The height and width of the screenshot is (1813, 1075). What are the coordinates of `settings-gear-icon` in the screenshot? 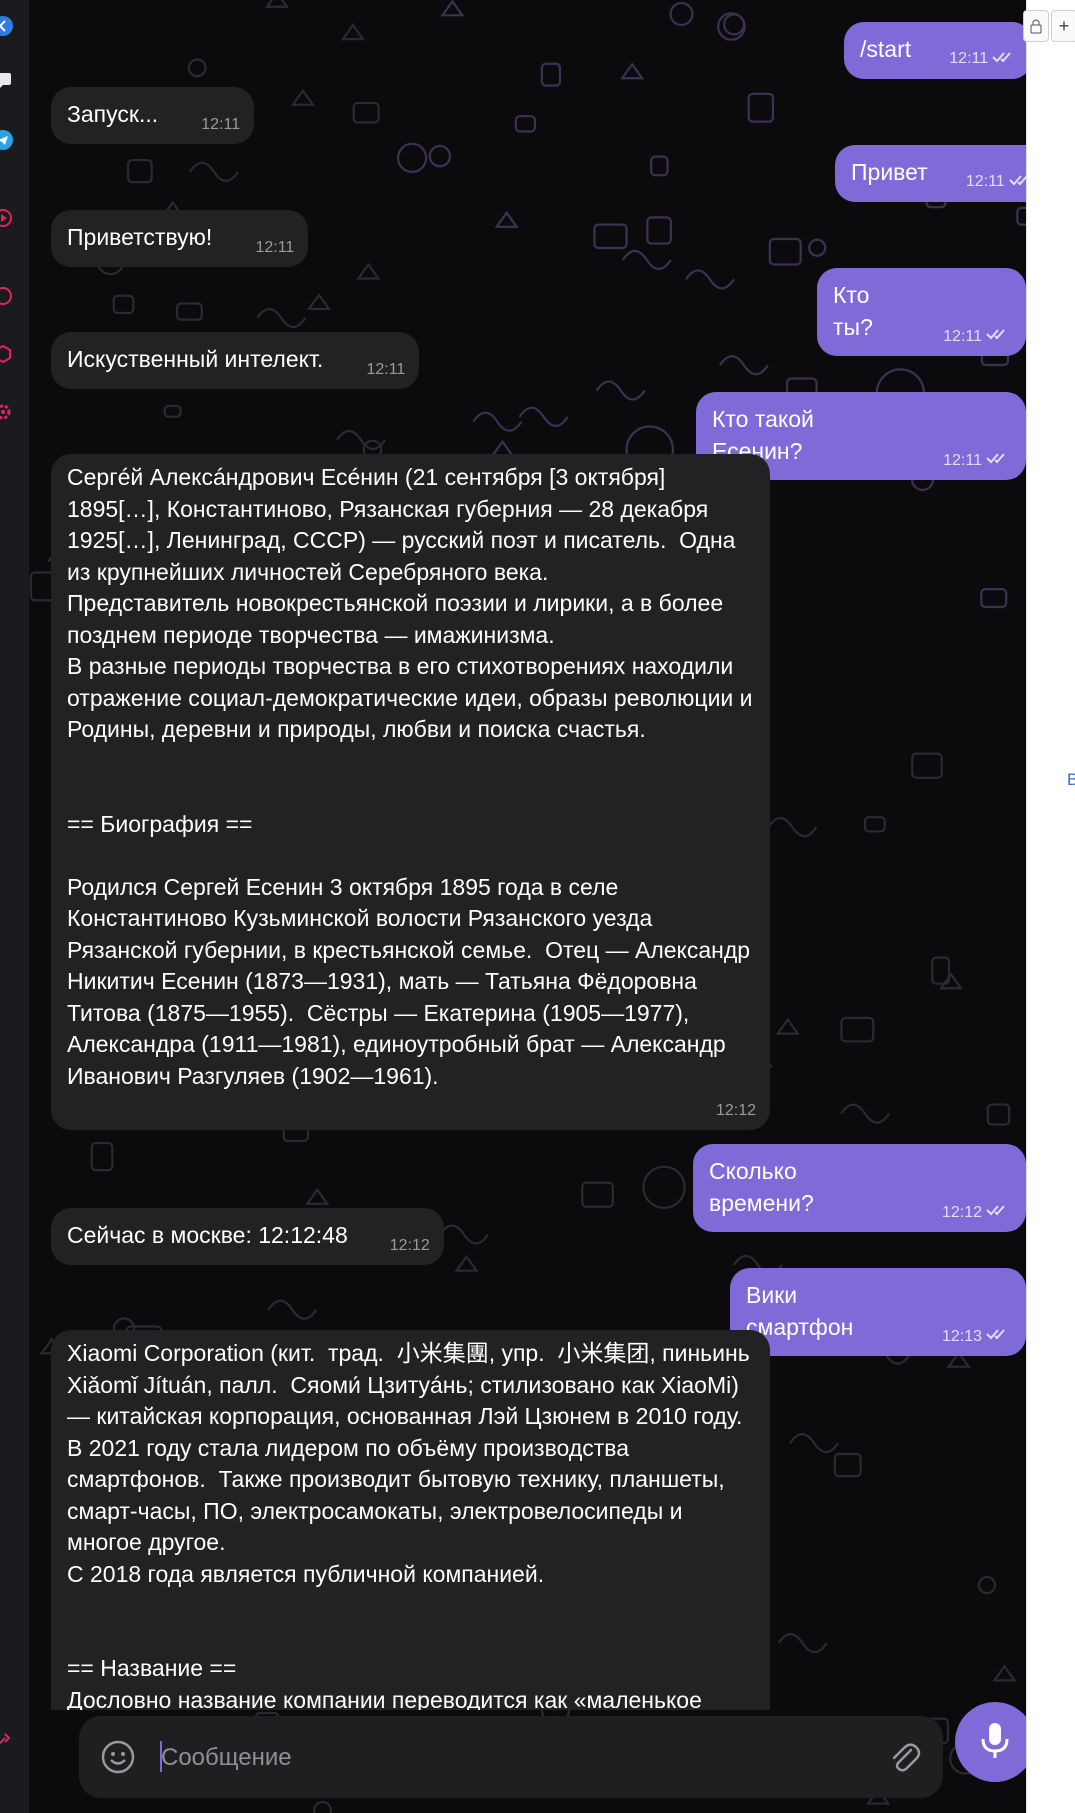 It's located at (6, 412).